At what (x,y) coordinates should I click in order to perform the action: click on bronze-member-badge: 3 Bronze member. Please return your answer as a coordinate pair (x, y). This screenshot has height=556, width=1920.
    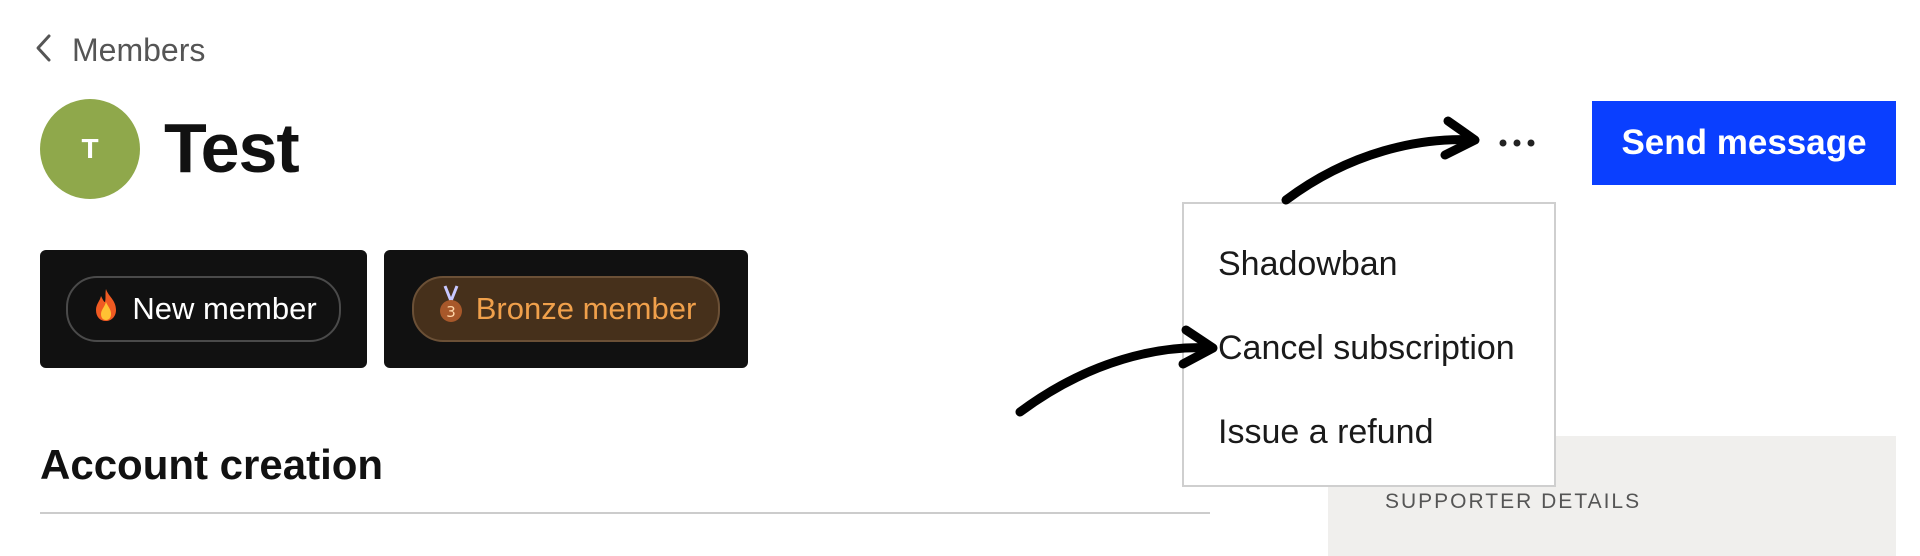
    Looking at the image, I should click on (566, 309).